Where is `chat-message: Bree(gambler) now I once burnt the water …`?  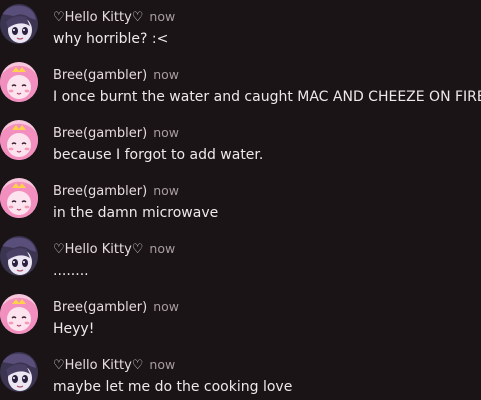
chat-message: Bree(gambler) now I once burnt the water … is located at coordinates (240, 87).